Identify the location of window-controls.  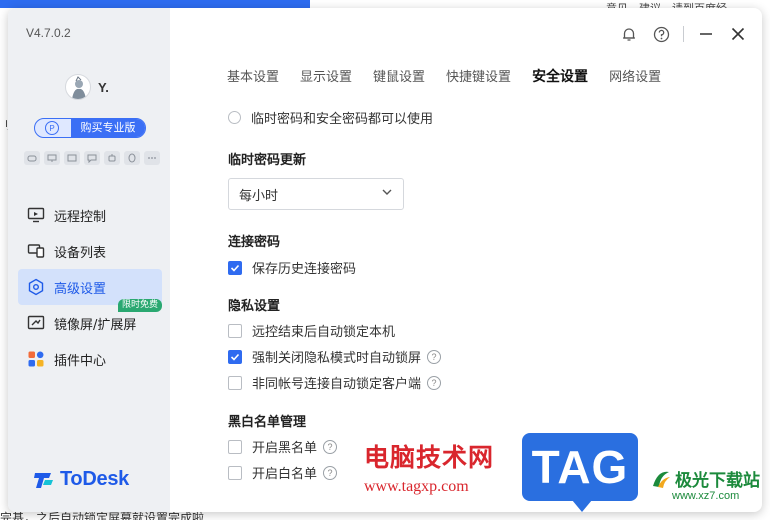
(683, 34).